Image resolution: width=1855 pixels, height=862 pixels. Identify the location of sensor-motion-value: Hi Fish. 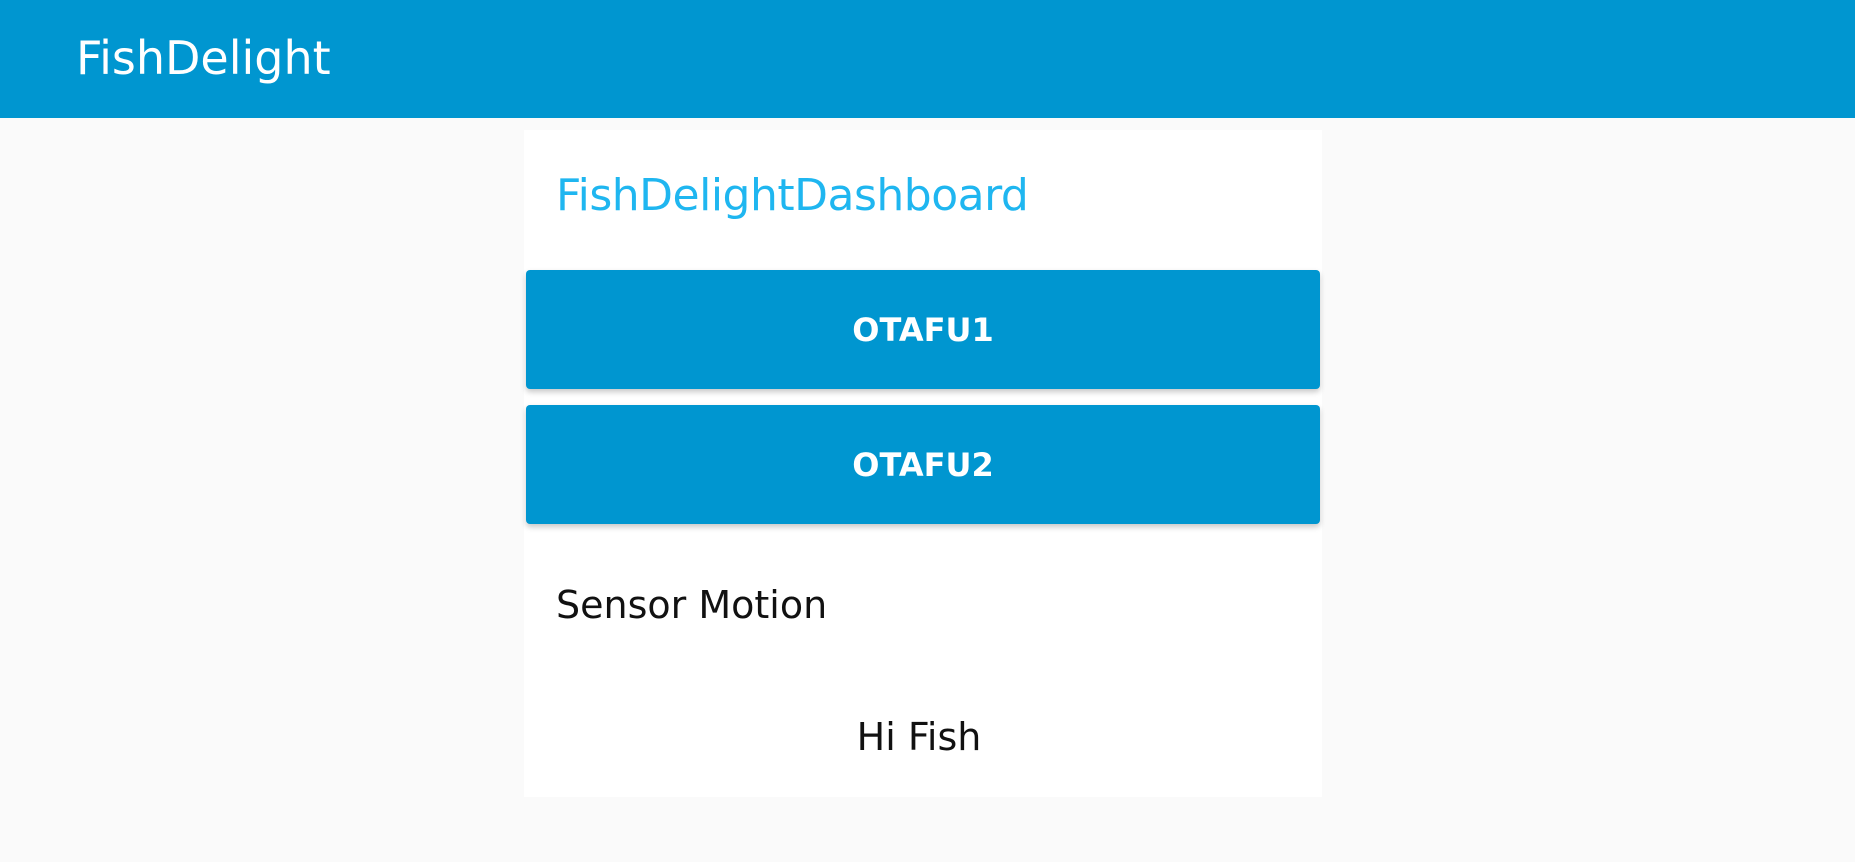
(919, 737).